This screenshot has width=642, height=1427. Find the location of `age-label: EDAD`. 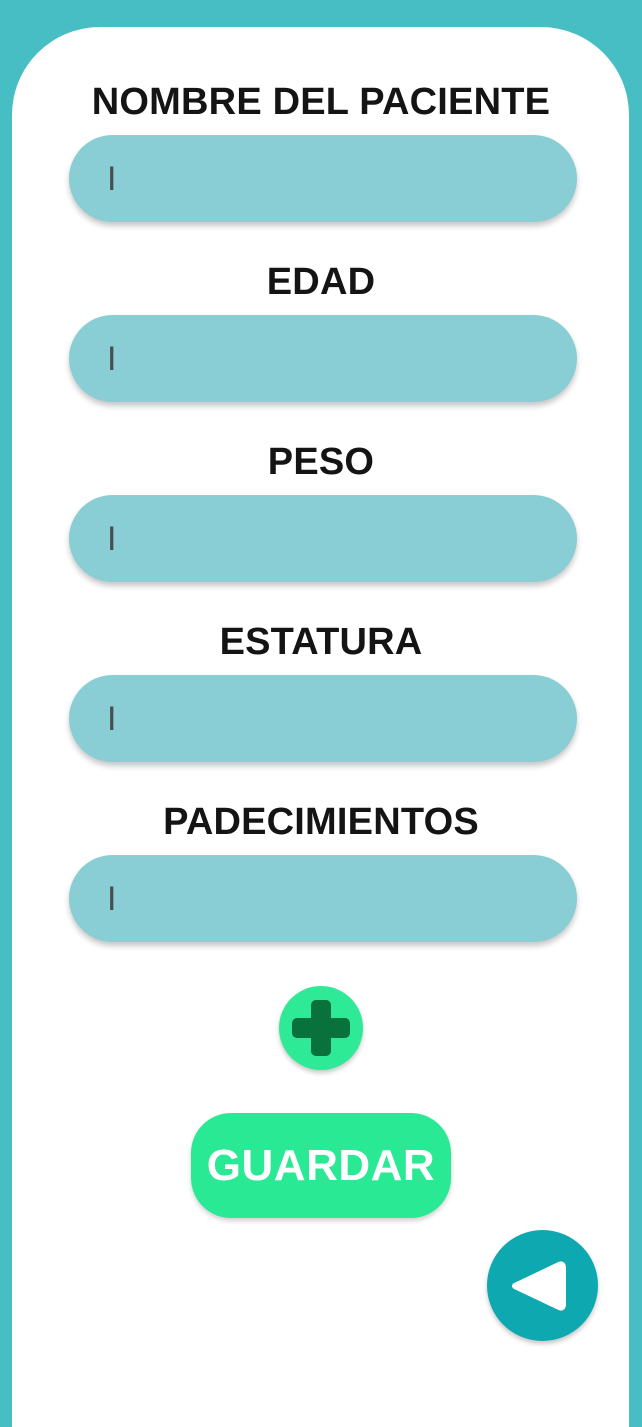

age-label: EDAD is located at coordinates (321, 282).